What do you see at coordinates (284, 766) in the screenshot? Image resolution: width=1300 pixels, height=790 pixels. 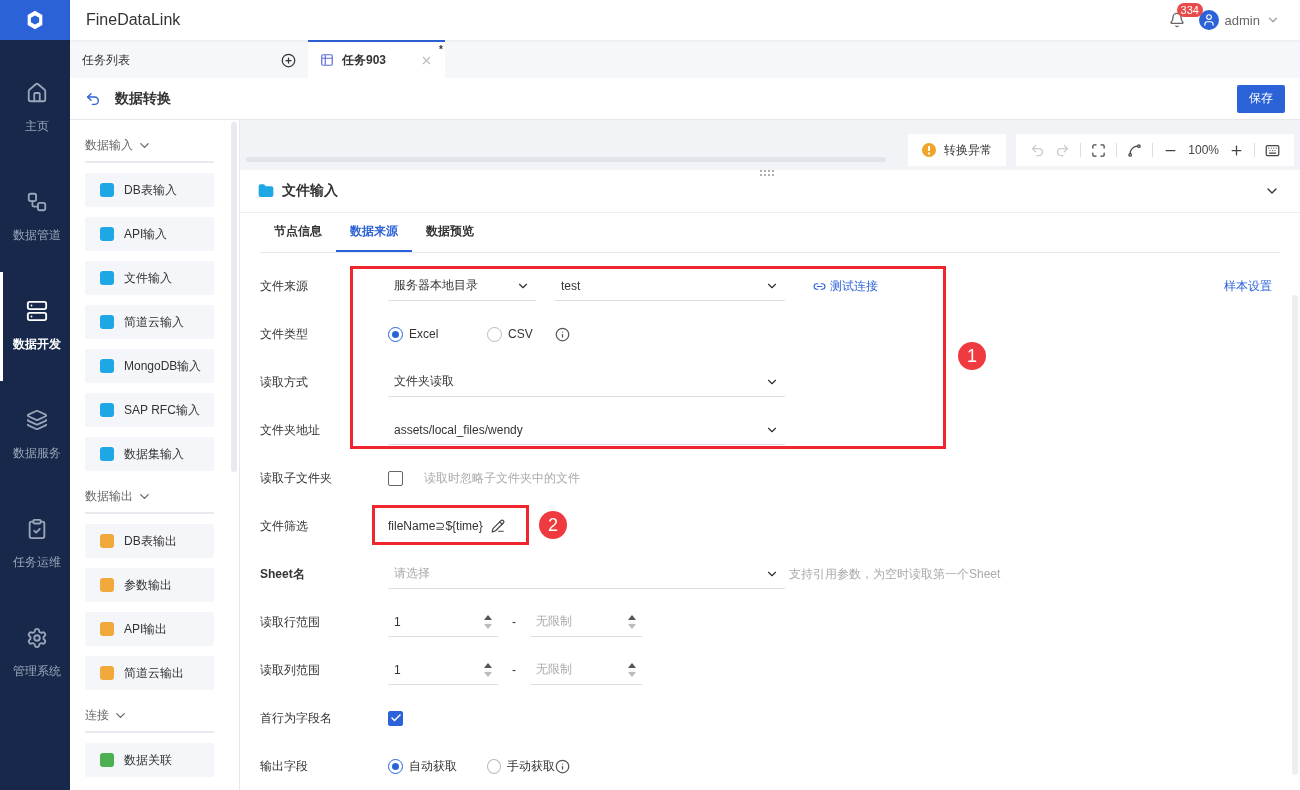 I see `field-label: 输出字段` at bounding box center [284, 766].